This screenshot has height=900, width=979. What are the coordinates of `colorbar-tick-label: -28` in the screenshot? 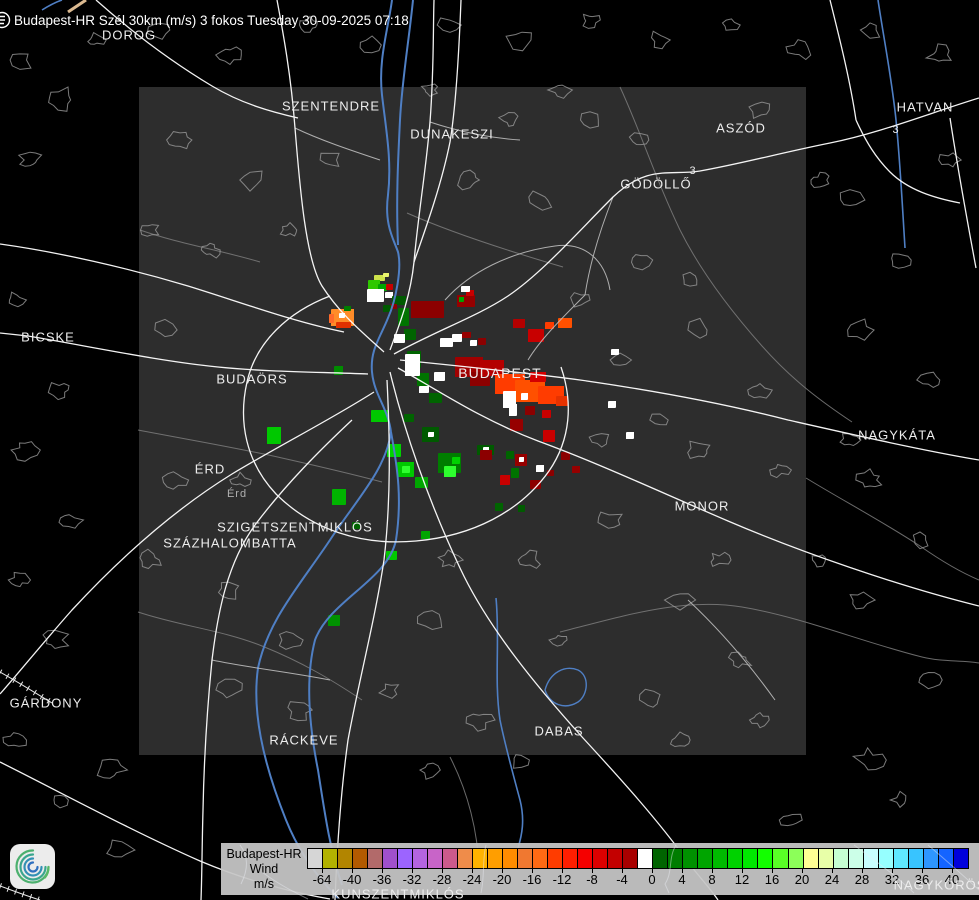 It's located at (442, 879).